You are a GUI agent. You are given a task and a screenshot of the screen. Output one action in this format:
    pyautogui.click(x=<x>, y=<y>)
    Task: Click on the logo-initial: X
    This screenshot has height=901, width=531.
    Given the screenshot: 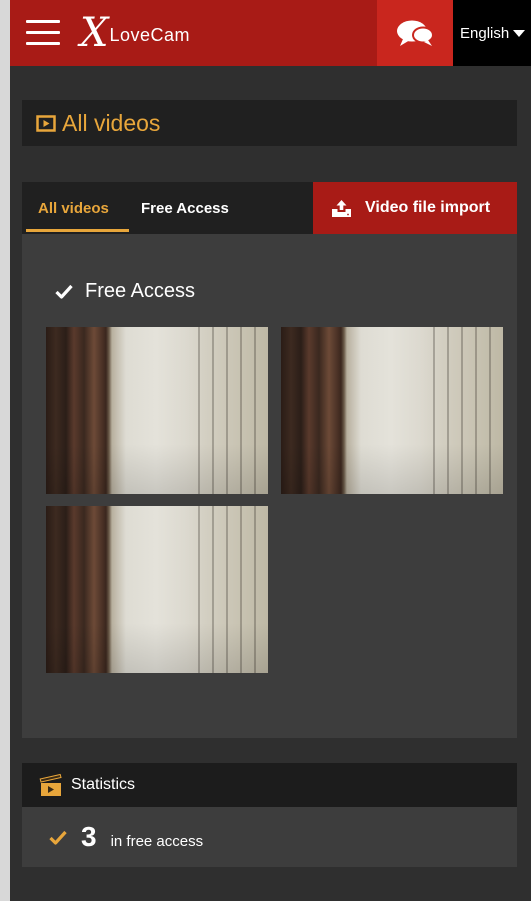 What is the action you would take?
    pyautogui.click(x=94, y=33)
    